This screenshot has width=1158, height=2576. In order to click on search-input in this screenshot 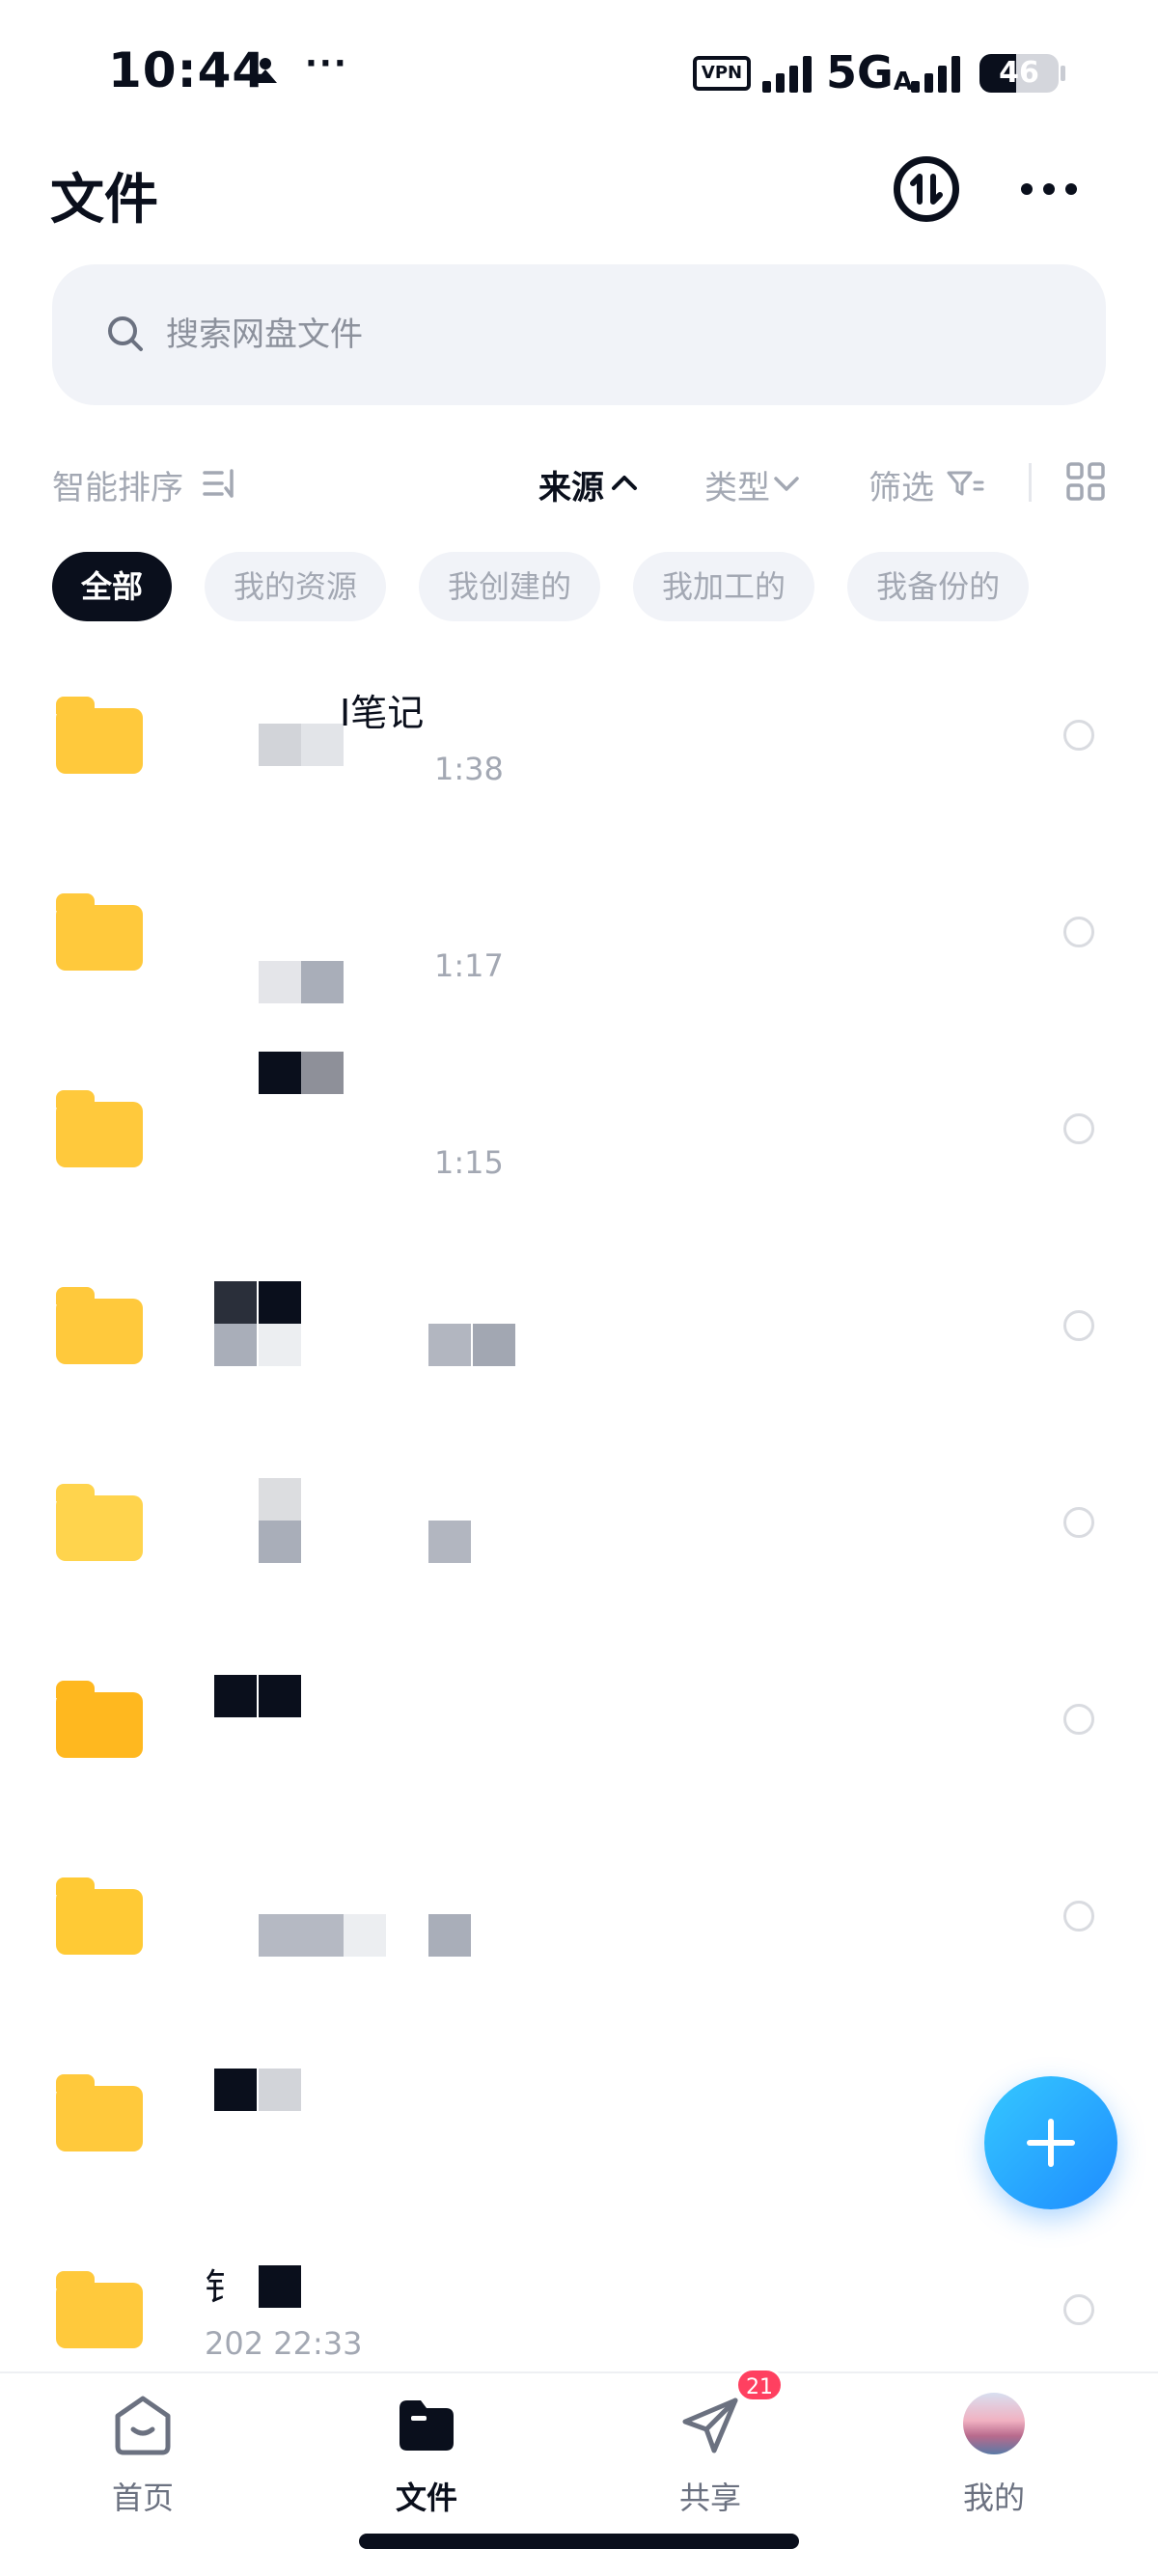, I will do `click(600, 335)`.